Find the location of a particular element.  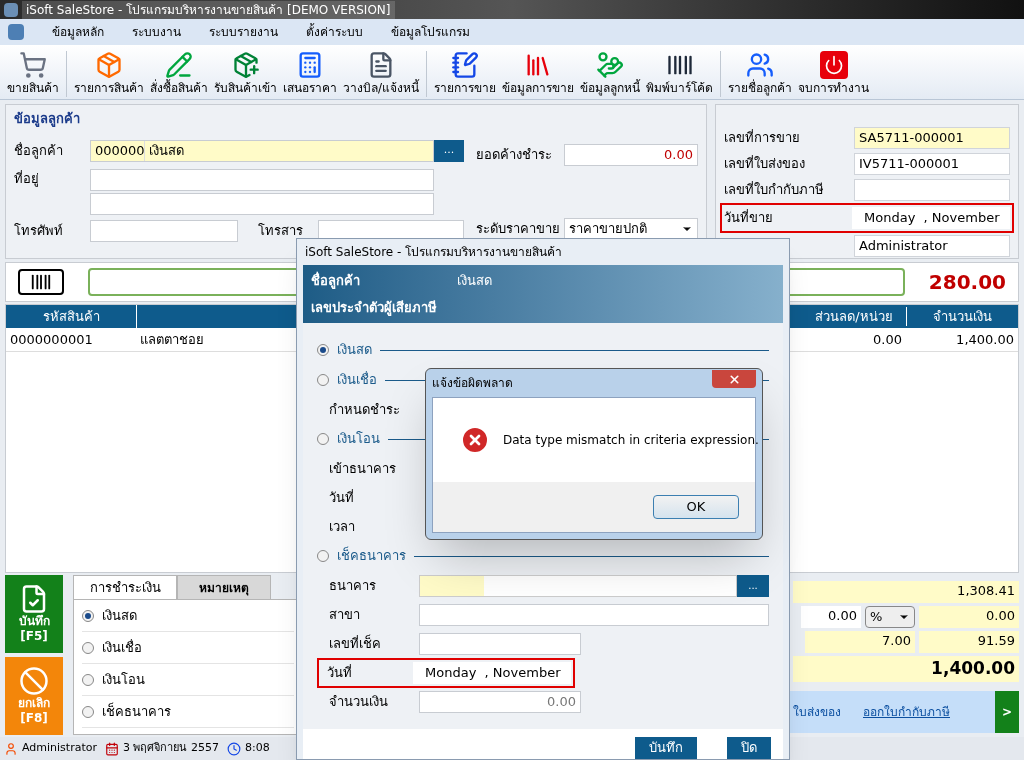

link: ออกใบกำกับภาษี is located at coordinates (906, 712).